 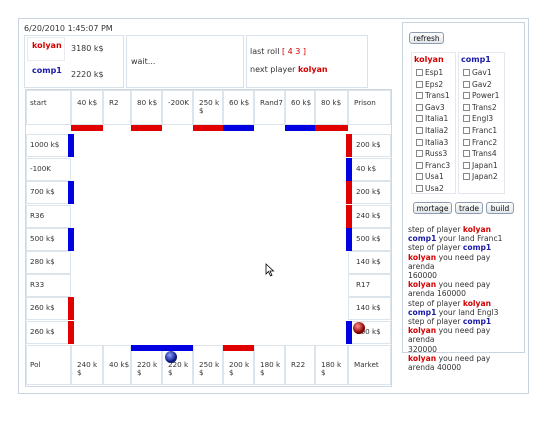 I want to click on property-checkbox-row: Franc1, so click(x=480, y=130).